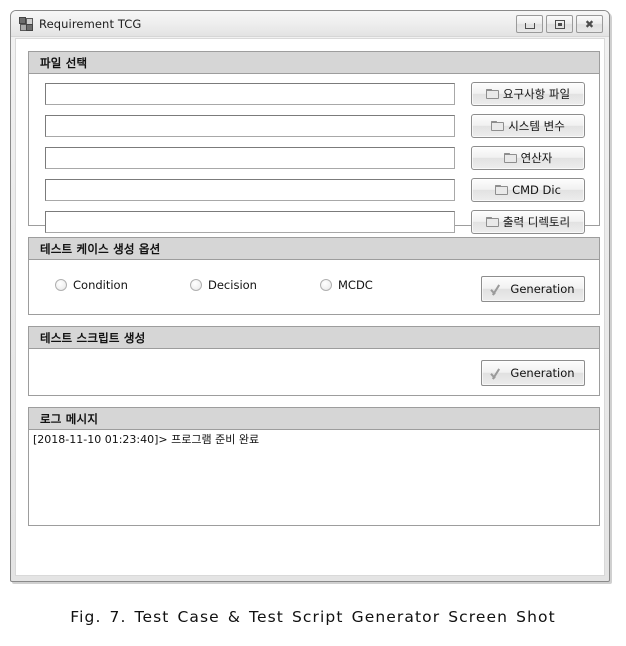 Image resolution: width=626 pixels, height=646 pixels. What do you see at coordinates (100, 285) in the screenshot?
I see `radio-condition-label: Condition` at bounding box center [100, 285].